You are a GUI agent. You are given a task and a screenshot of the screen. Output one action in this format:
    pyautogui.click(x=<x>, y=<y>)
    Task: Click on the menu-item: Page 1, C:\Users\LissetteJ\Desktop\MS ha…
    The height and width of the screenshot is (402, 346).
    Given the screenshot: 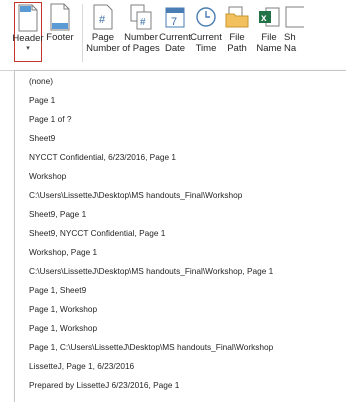 What is the action you would take?
    pyautogui.click(x=151, y=347)
    